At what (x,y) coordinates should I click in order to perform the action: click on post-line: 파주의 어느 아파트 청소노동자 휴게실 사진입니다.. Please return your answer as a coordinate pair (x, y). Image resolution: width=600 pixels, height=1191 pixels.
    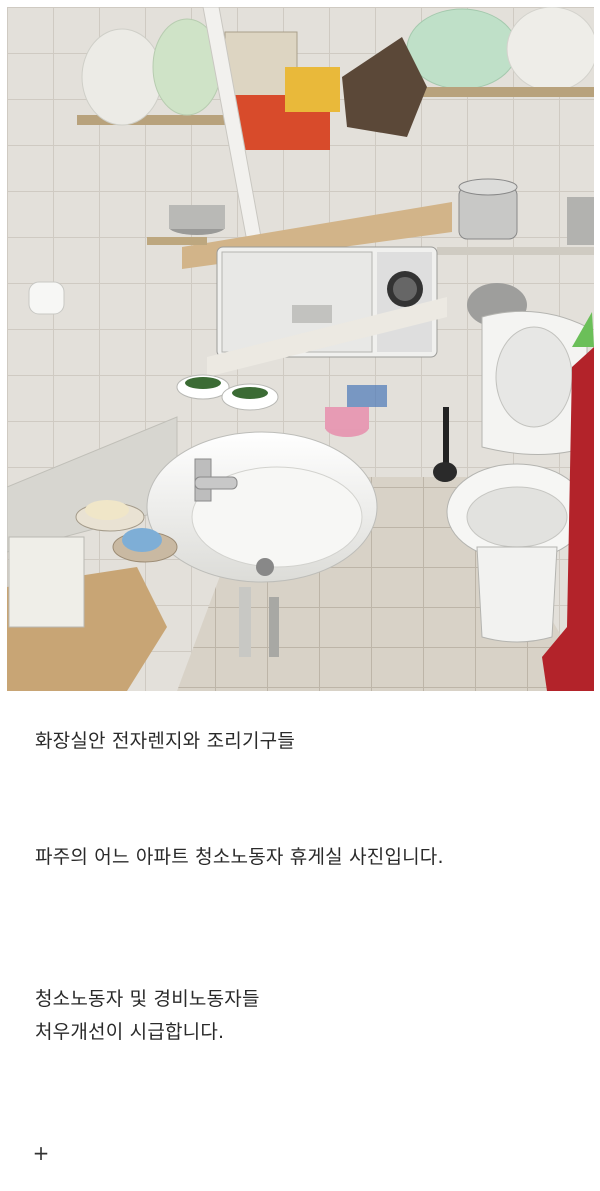
    Looking at the image, I should click on (239, 857).